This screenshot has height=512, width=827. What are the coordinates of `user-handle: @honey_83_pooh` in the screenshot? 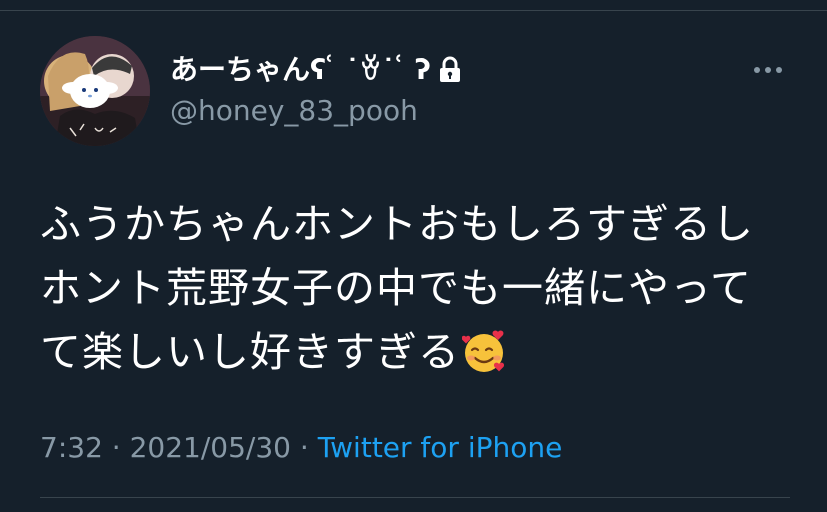 It's located at (294, 111).